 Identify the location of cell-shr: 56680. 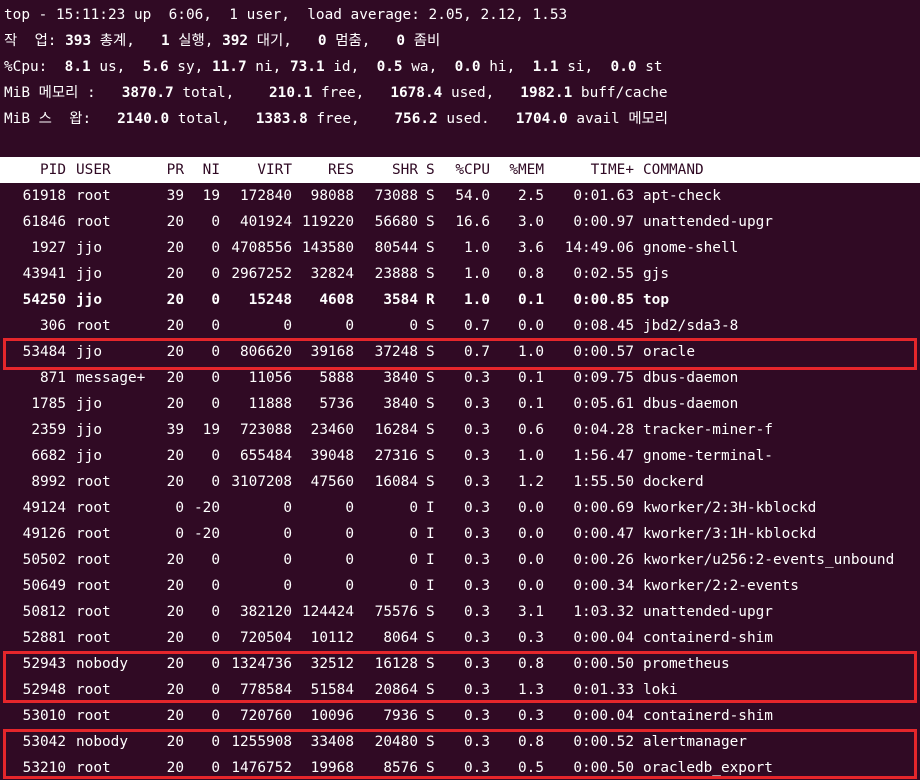
(396, 222).